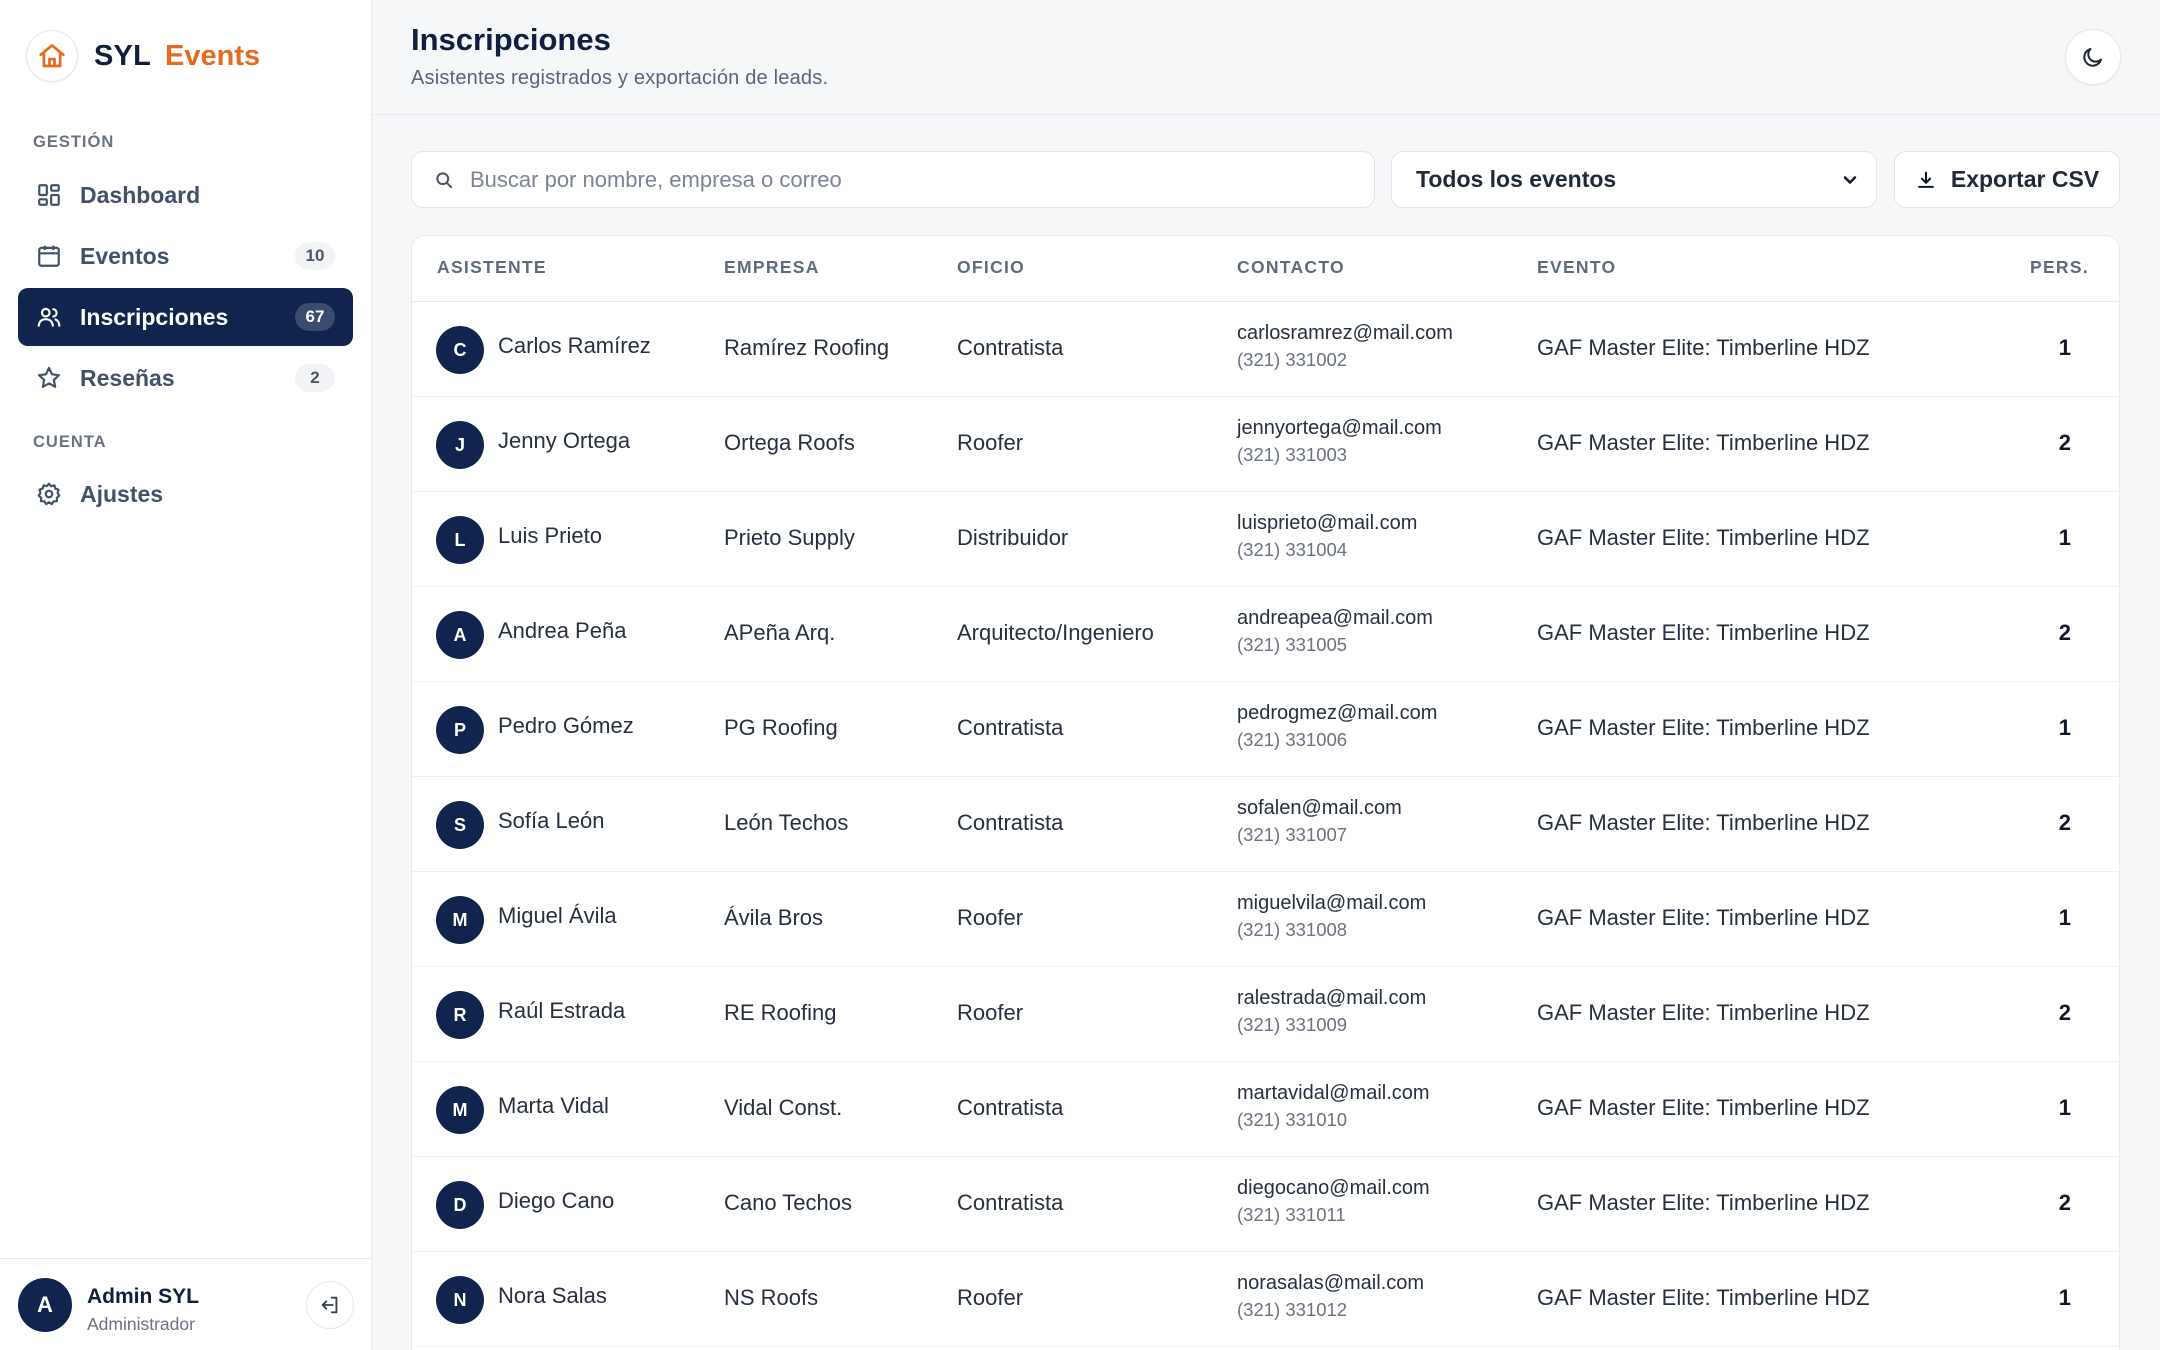 The height and width of the screenshot is (1350, 2160). What do you see at coordinates (185, 195) in the screenshot?
I see `sidebar-item-dashboard: Dashboard` at bounding box center [185, 195].